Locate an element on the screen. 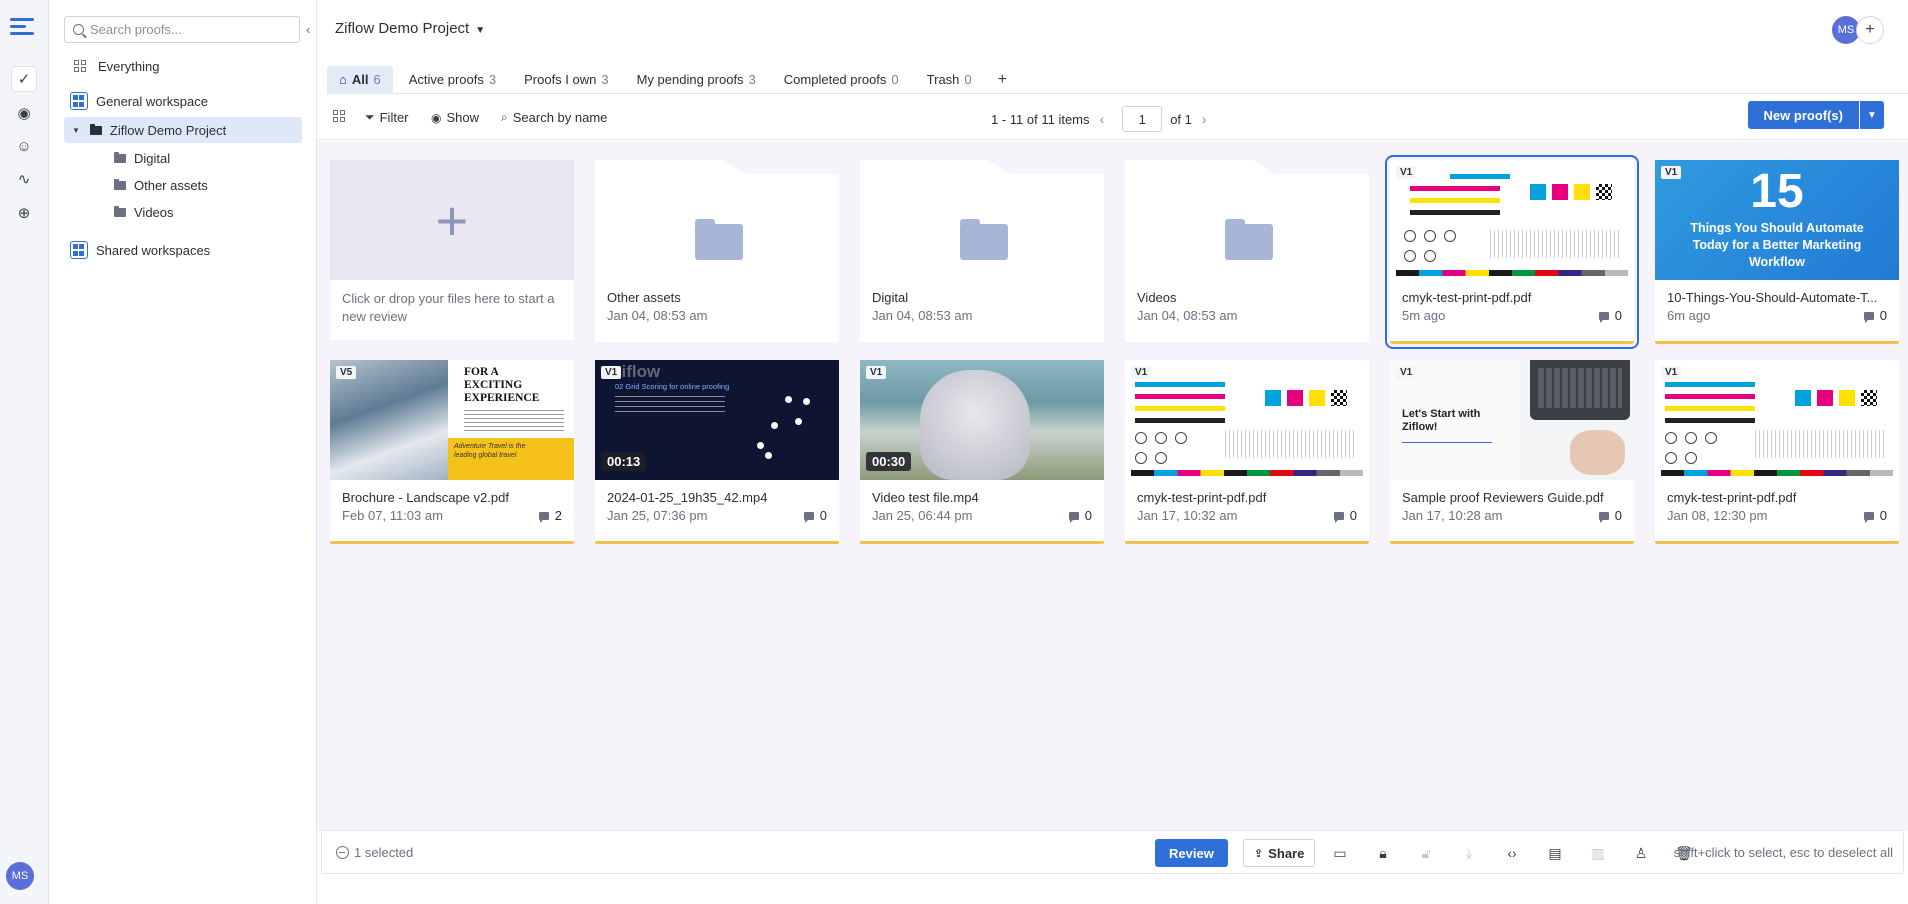  share-label: Share is located at coordinates (1286, 853).